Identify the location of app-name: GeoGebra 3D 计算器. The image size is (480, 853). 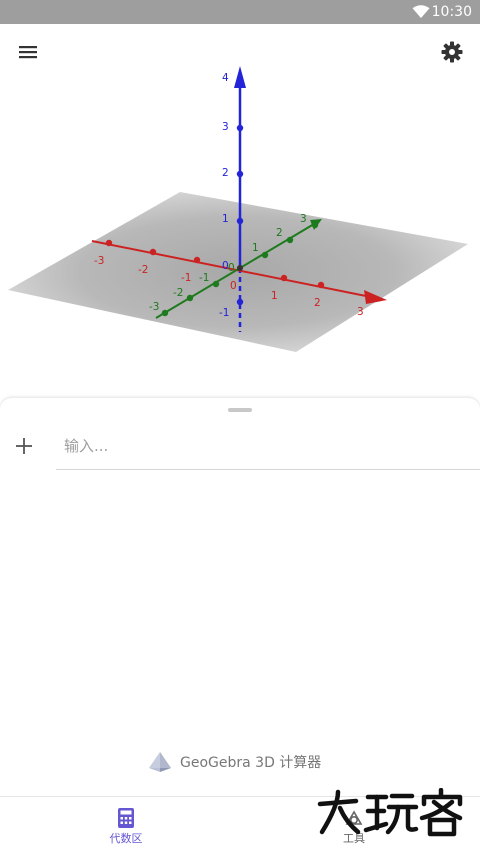
(251, 763).